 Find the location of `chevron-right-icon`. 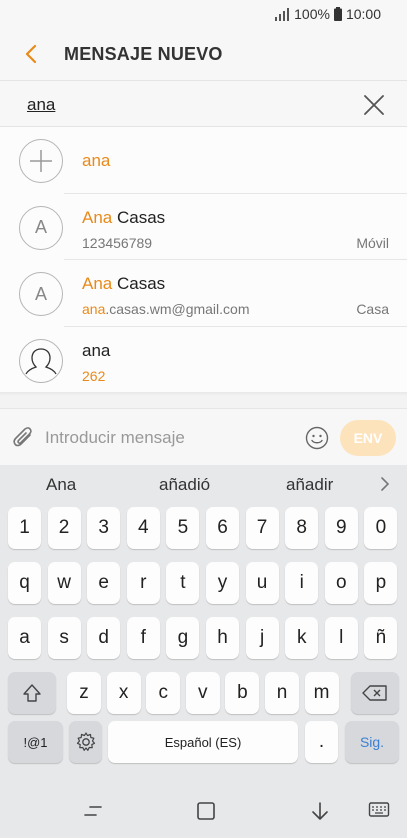

chevron-right-icon is located at coordinates (385, 484).